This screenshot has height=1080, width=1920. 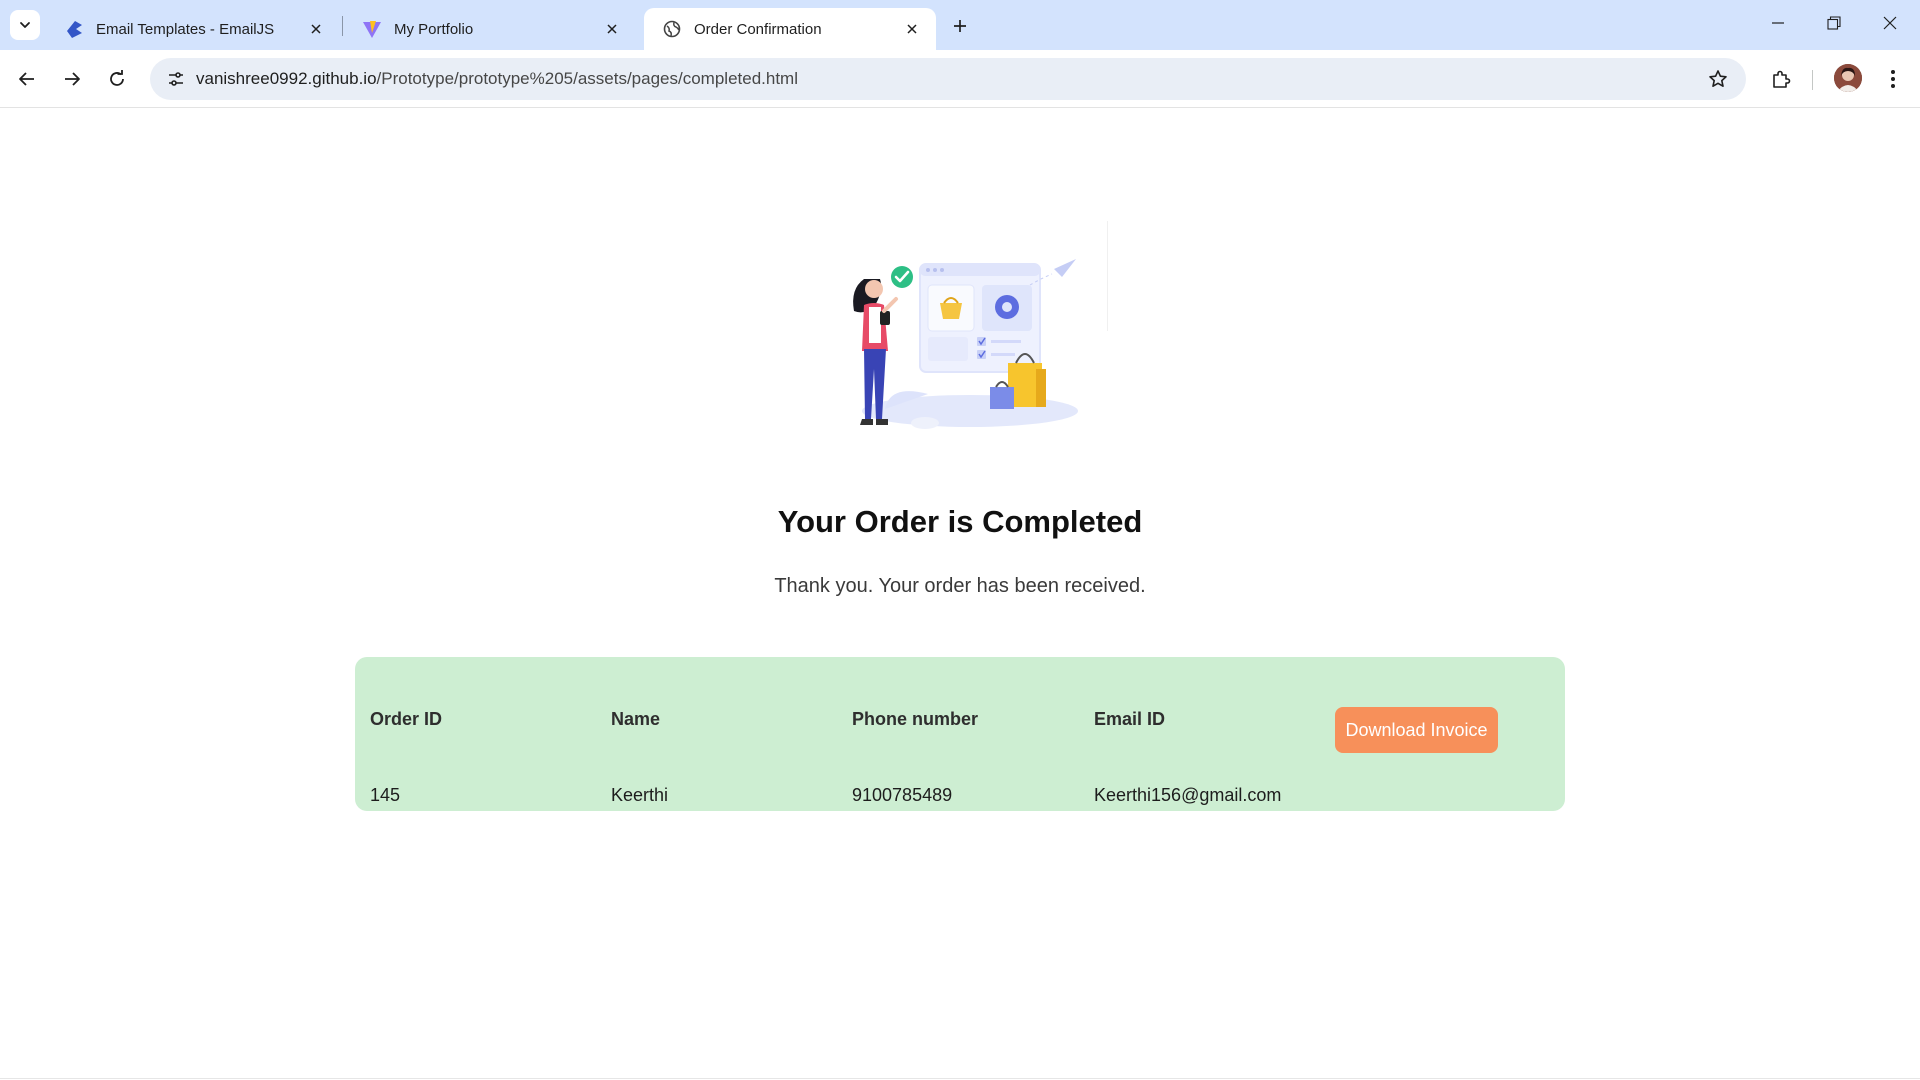 I want to click on download-invoice-button: Download Invoice, so click(x=1416, y=730).